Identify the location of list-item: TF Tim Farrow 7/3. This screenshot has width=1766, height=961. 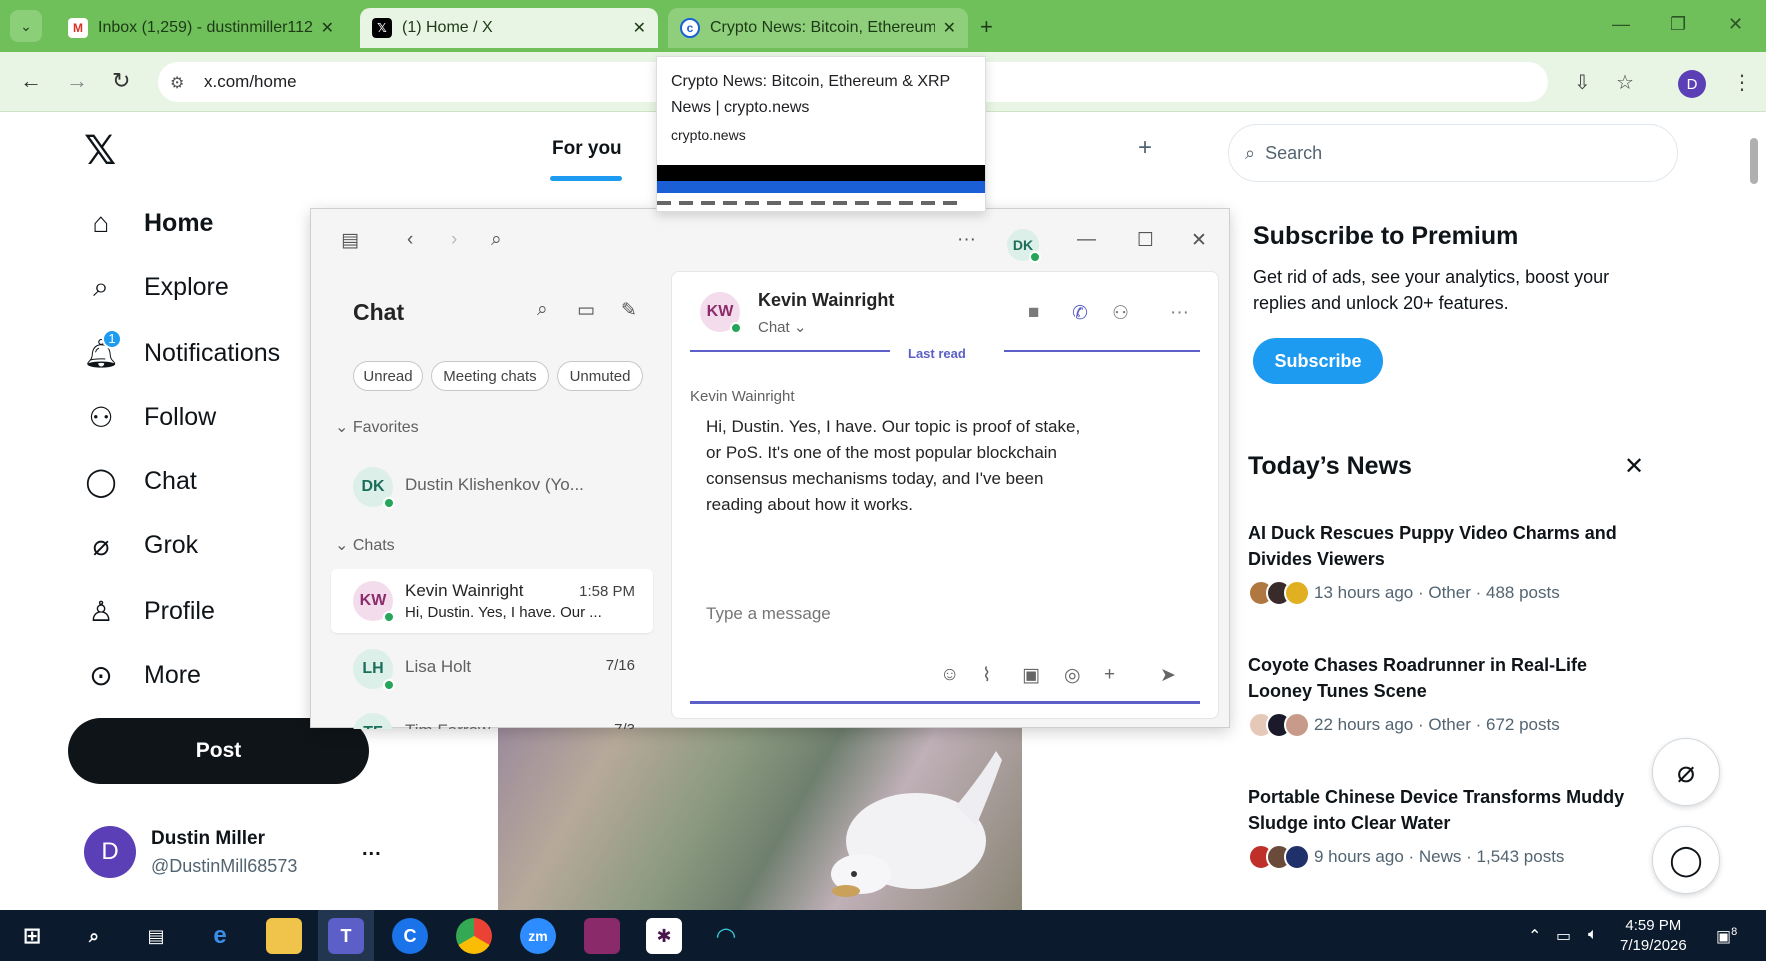
(492, 715).